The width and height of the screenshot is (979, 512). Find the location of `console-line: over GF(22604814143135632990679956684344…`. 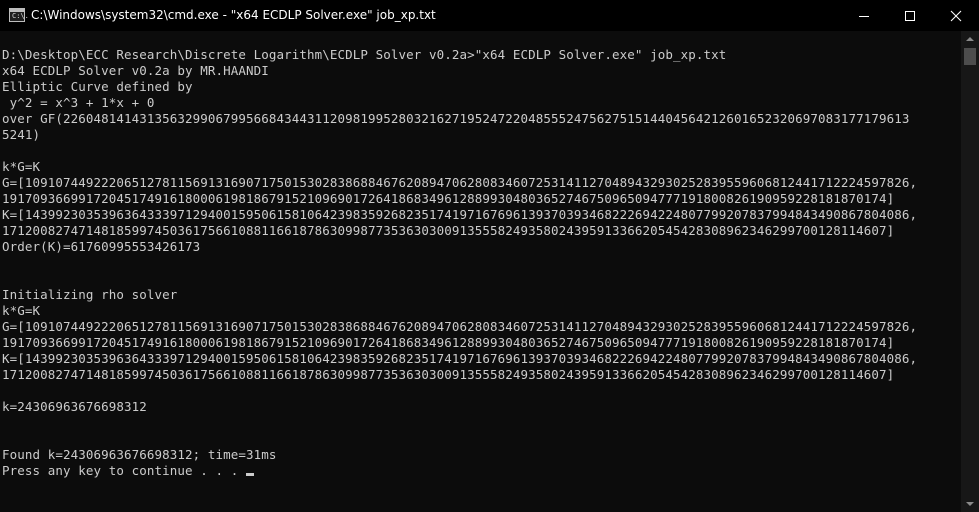

console-line: over GF(22604814143135632990679956684344… is located at coordinates (456, 118).